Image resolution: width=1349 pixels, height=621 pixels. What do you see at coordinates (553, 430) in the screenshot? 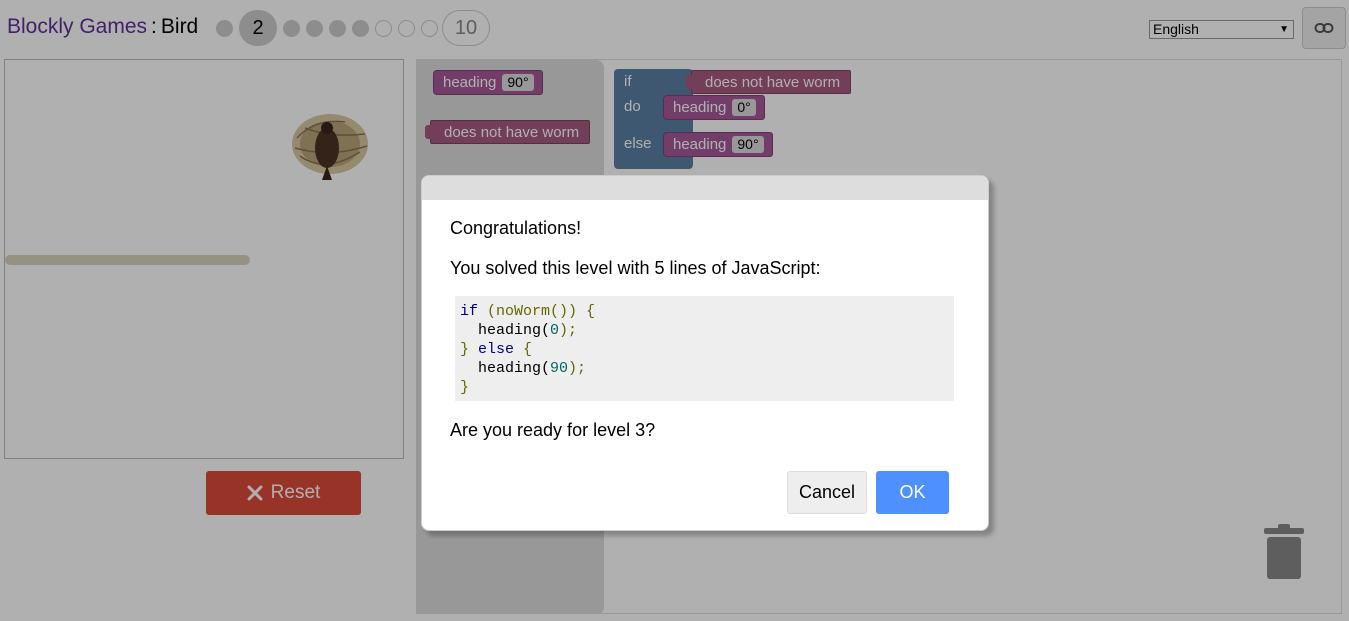
I see `dialog-question: Are you ready for level 3?` at bounding box center [553, 430].